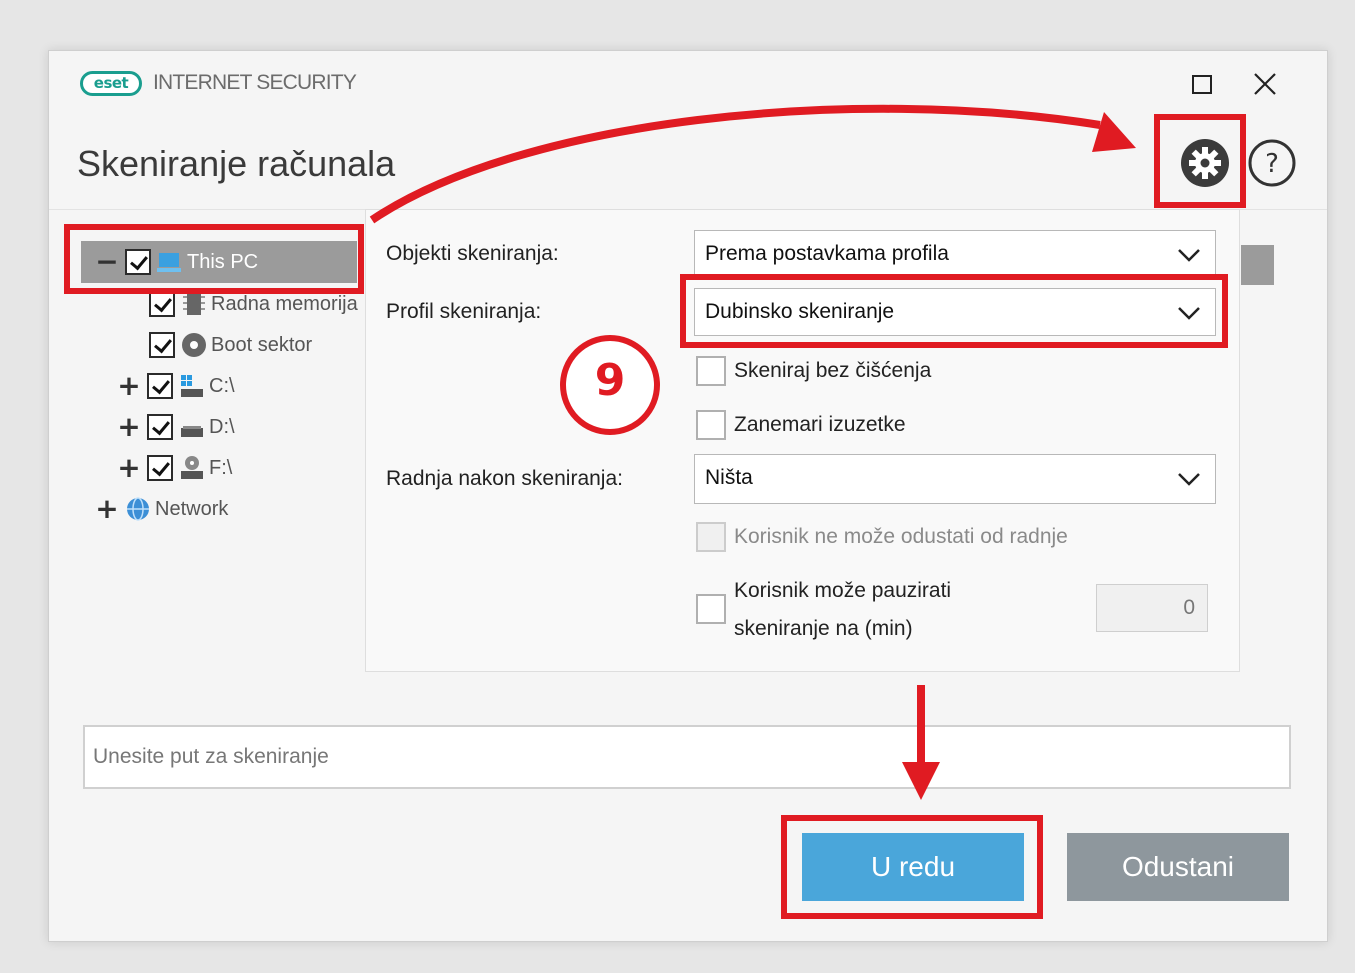 The height and width of the screenshot is (973, 1355). What do you see at coordinates (610, 380) in the screenshot?
I see `step-number: 9` at bounding box center [610, 380].